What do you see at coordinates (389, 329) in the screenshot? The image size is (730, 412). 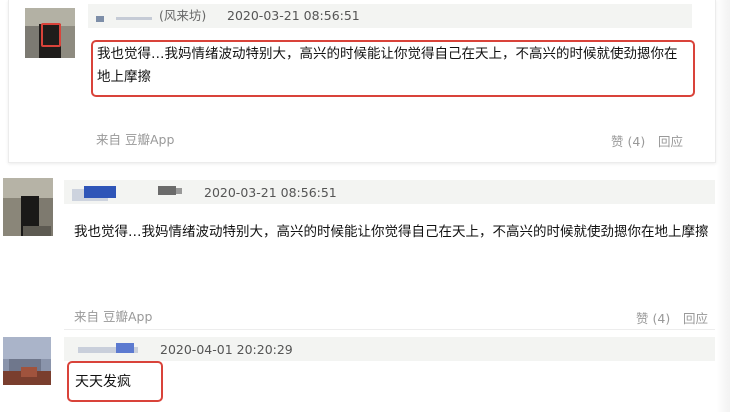 I see `divider` at bounding box center [389, 329].